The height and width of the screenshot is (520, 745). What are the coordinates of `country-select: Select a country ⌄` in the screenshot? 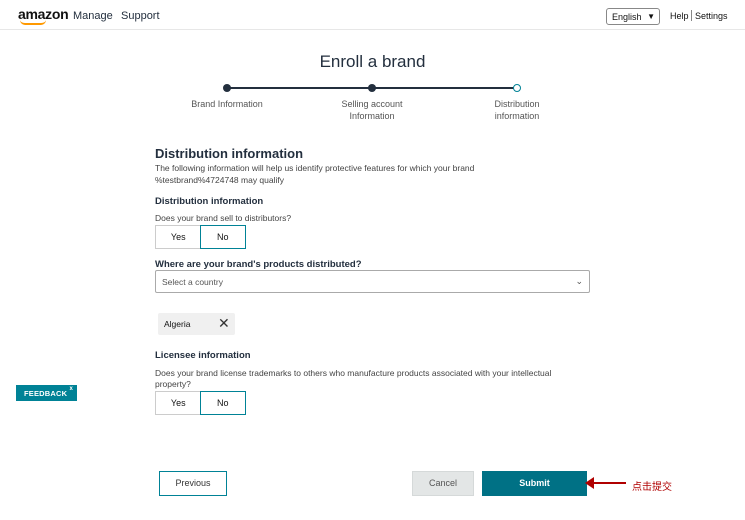 It's located at (372, 281).